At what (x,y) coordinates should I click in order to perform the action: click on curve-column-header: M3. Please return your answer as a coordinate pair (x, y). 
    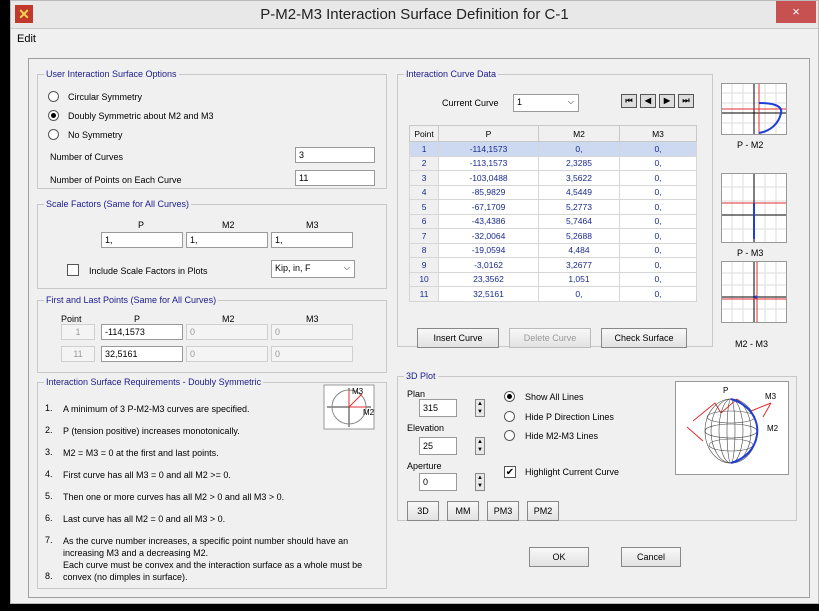
    Looking at the image, I should click on (658, 133).